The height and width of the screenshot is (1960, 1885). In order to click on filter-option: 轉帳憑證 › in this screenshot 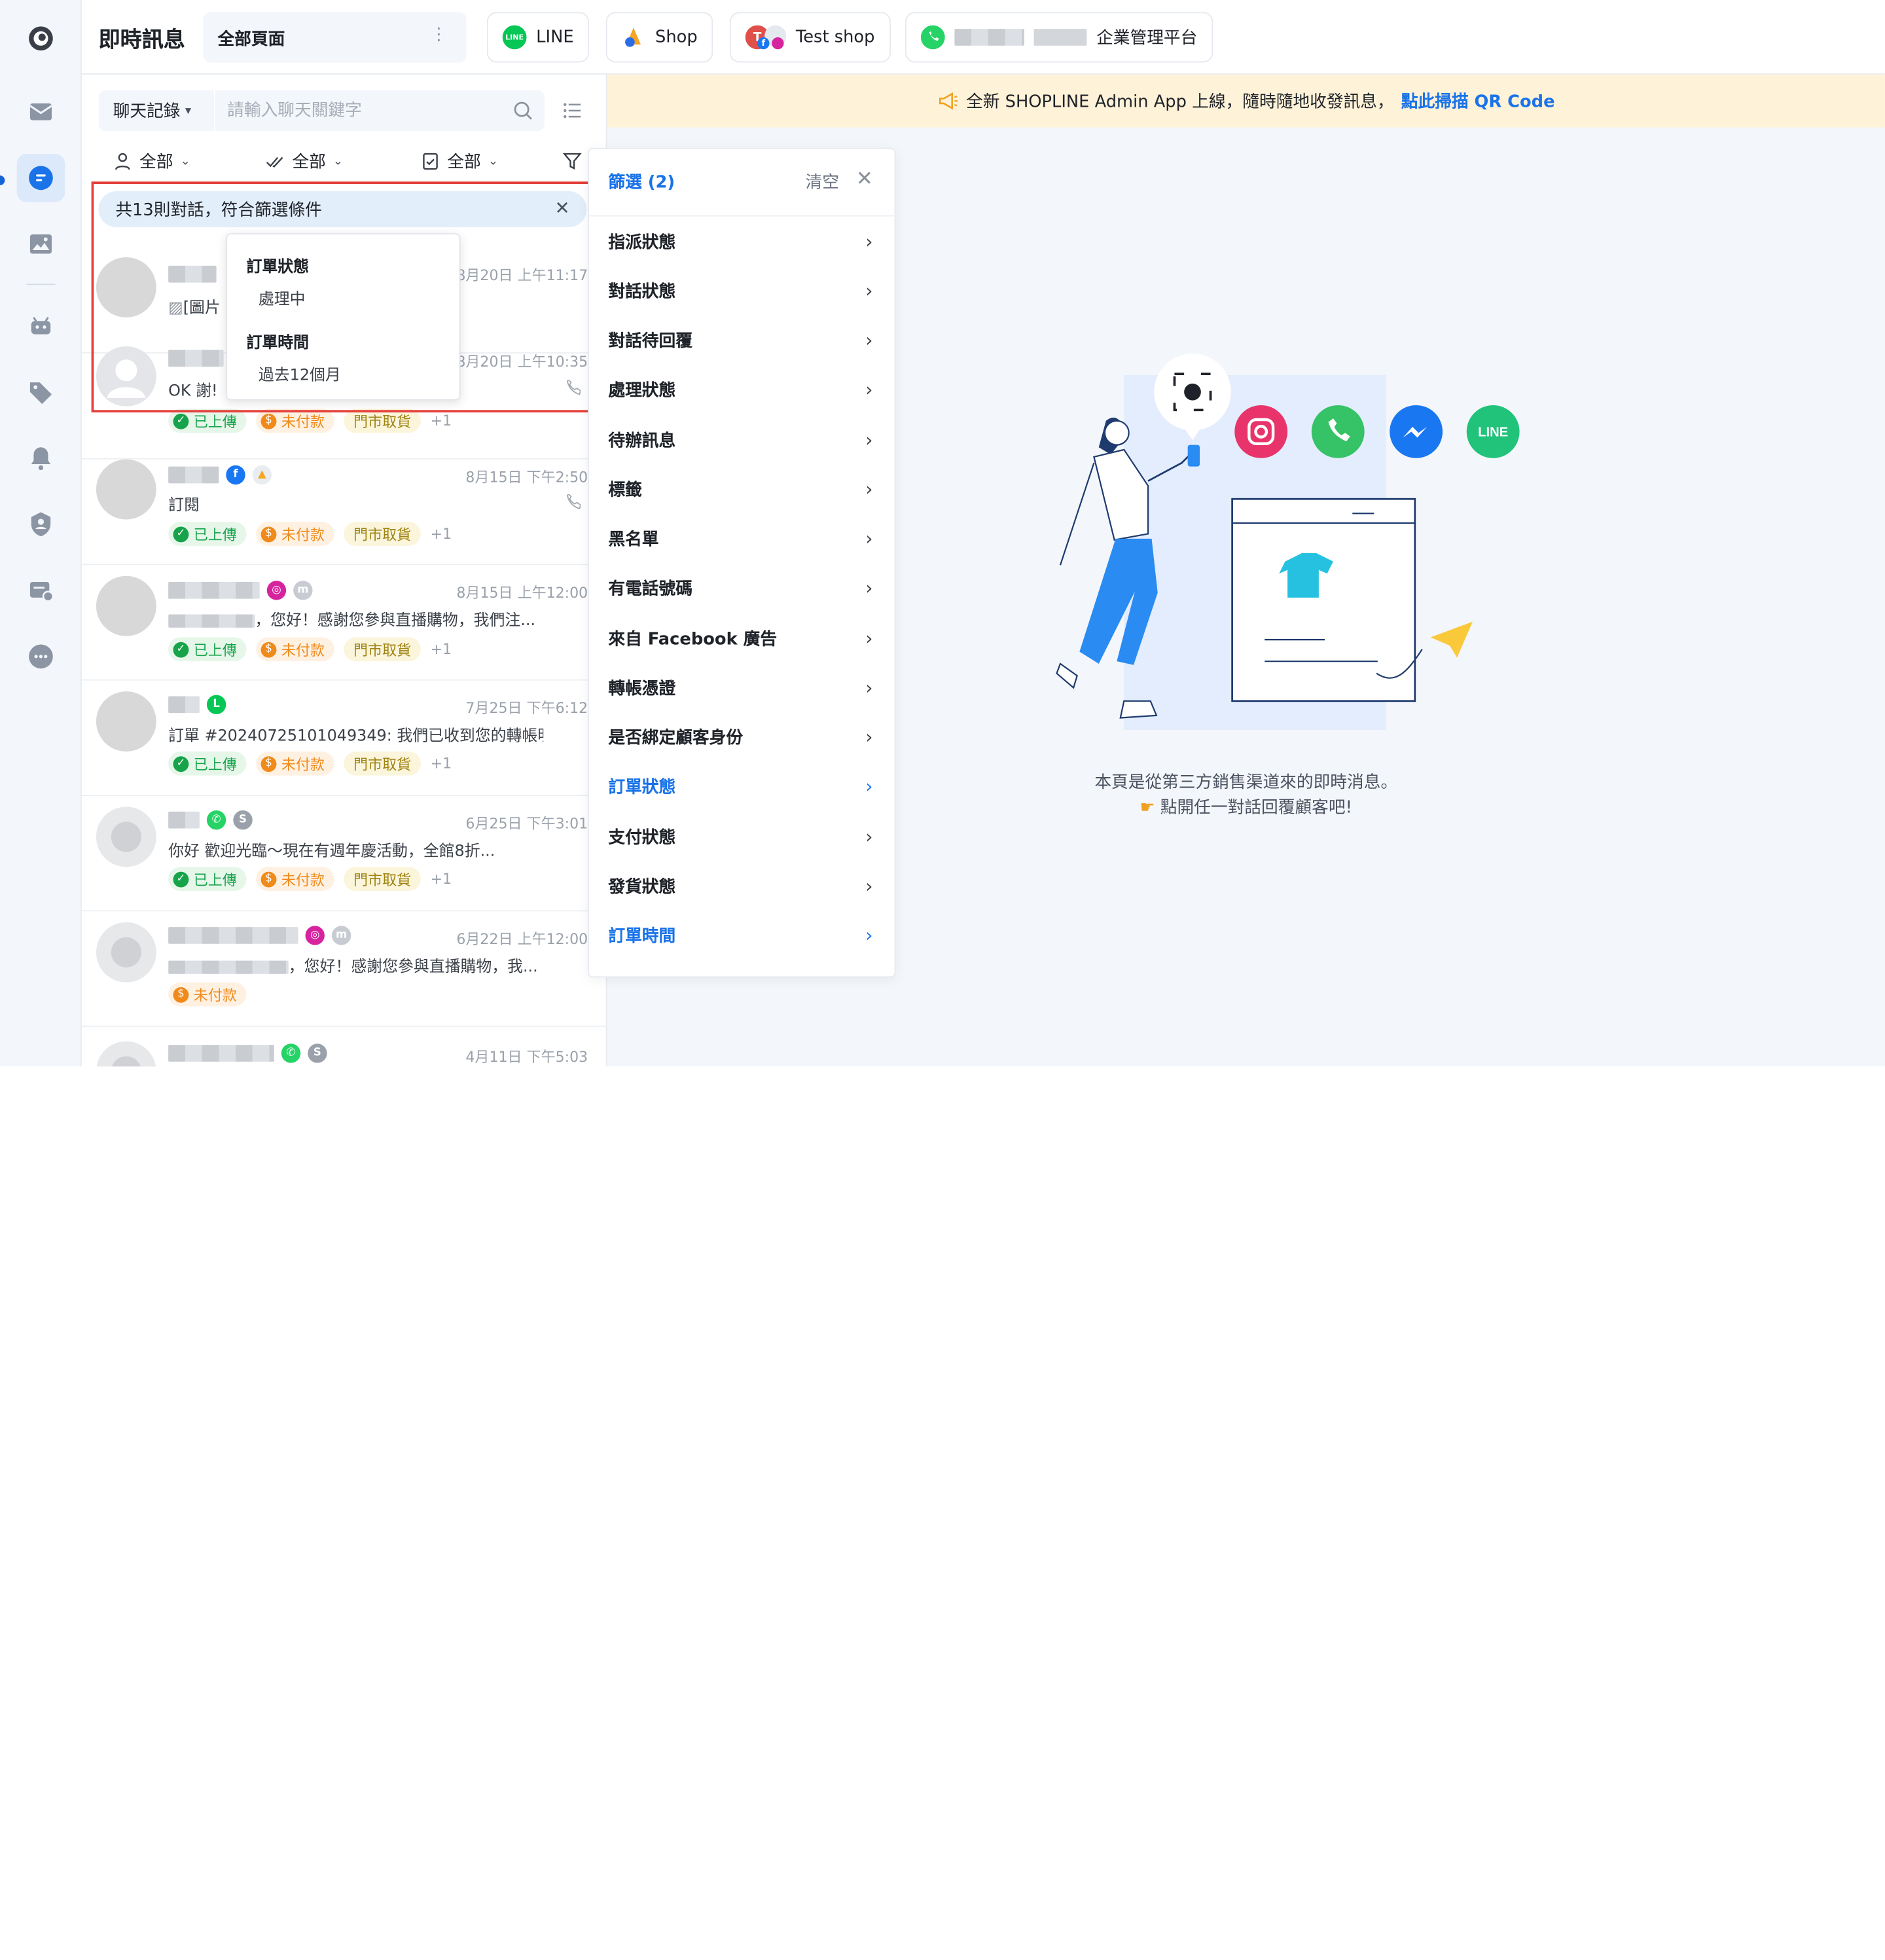, I will do `click(743, 687)`.